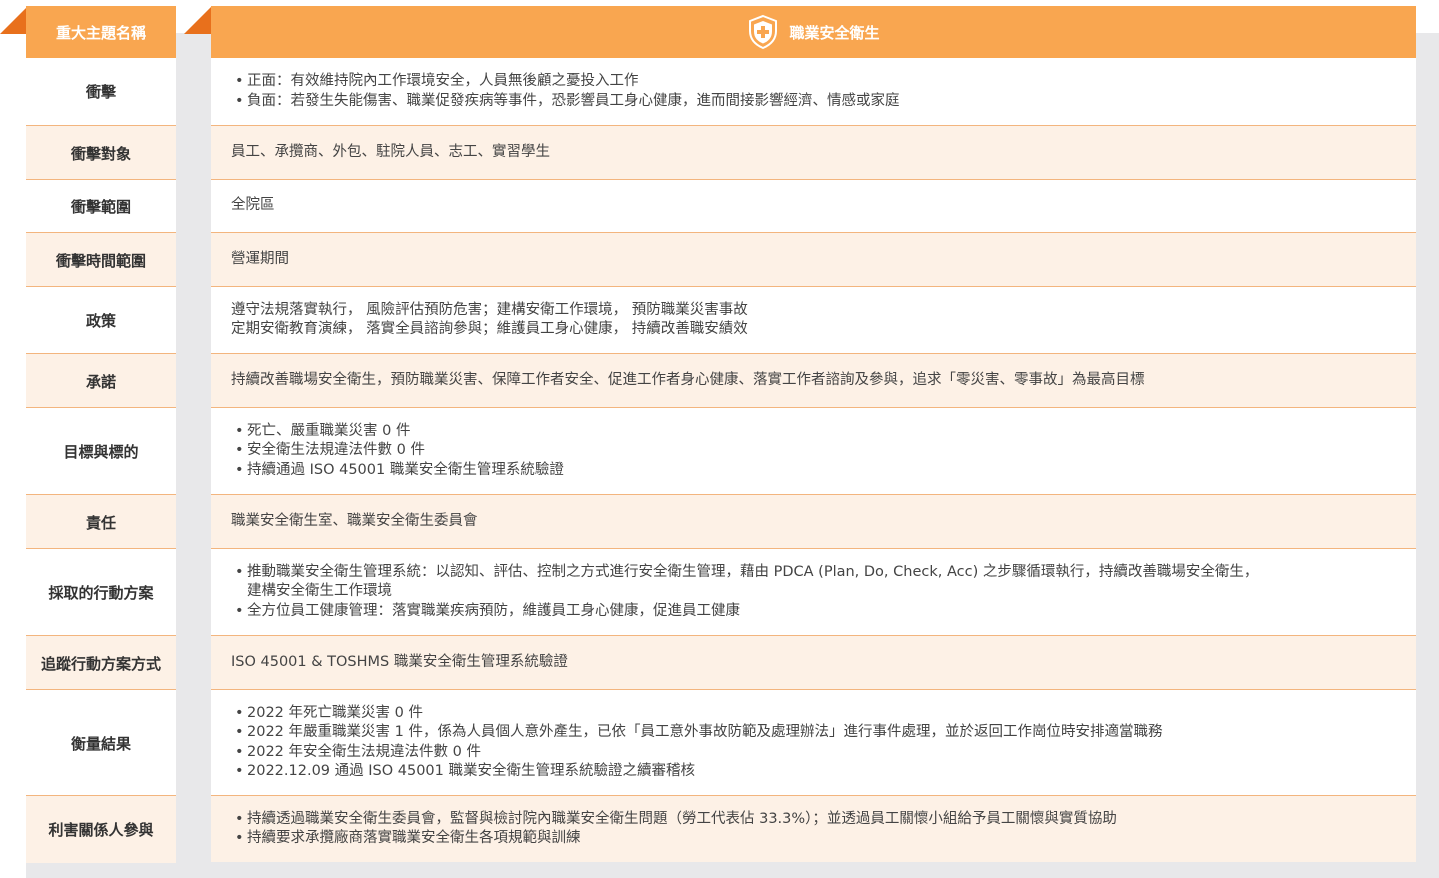  I want to click on bullet-item: 安全衛生法規違法件數 0 件, so click(815, 451).